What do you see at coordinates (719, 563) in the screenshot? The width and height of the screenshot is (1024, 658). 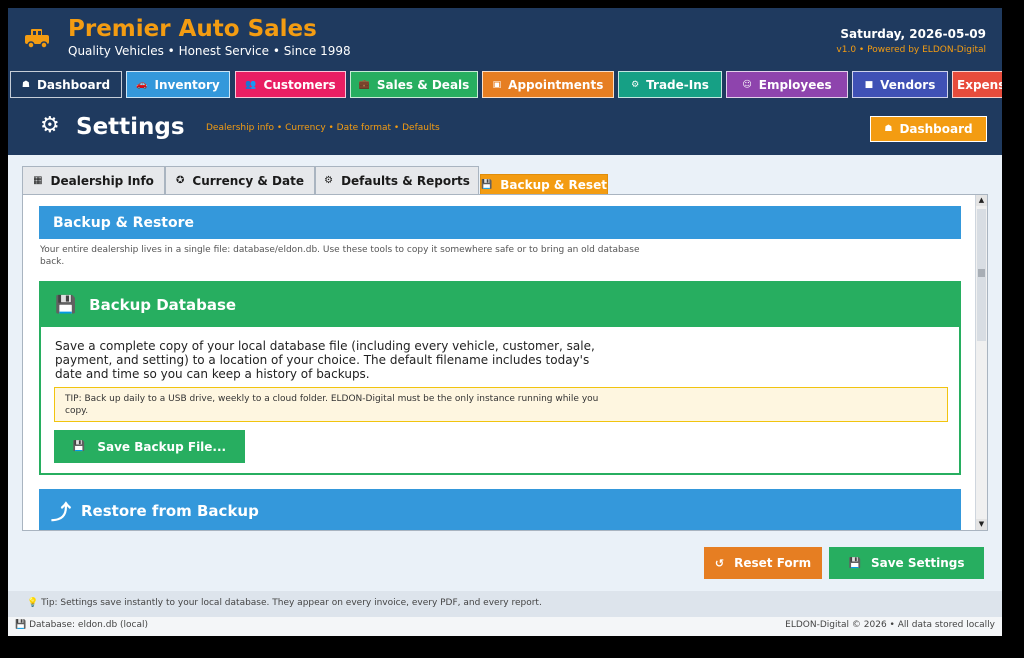 I see `reset-icon: ↺` at bounding box center [719, 563].